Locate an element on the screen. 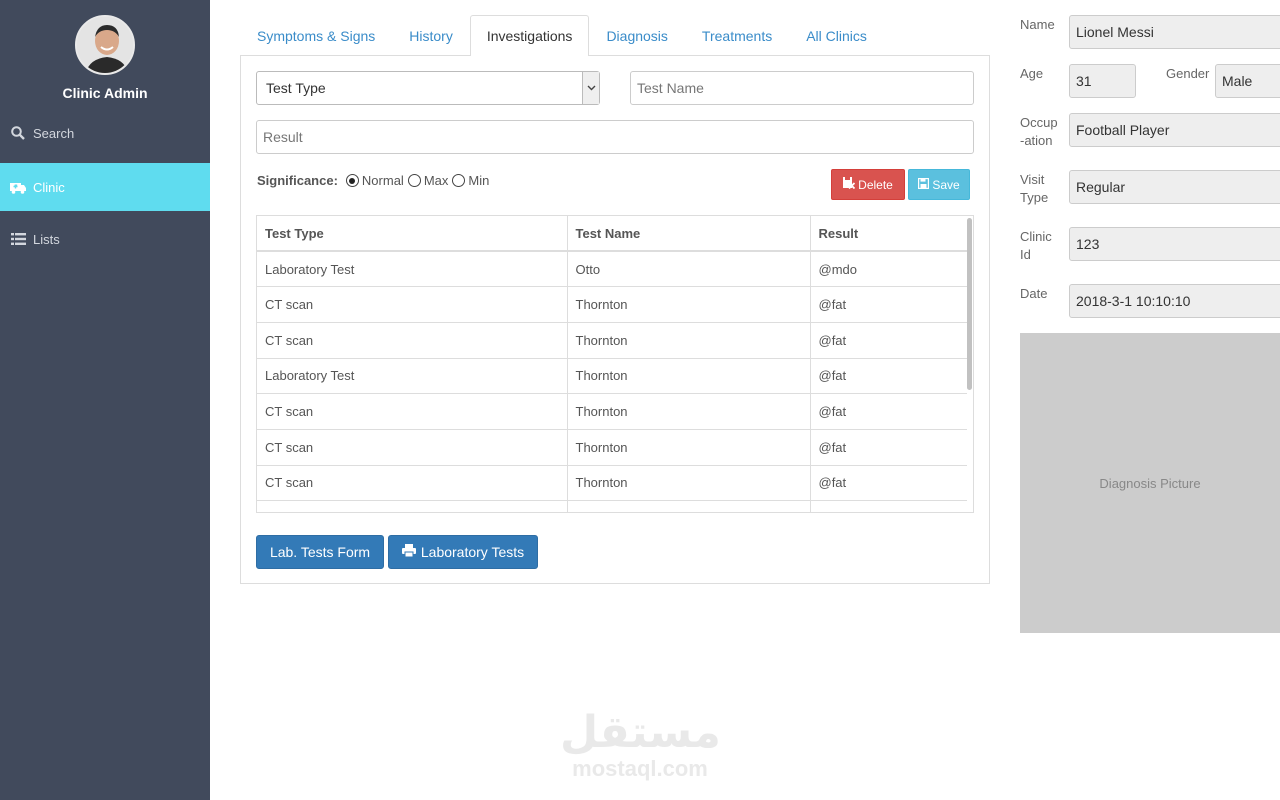 Image resolution: width=1280 pixels, height=800 pixels. tab-history: History is located at coordinates (431, 35).